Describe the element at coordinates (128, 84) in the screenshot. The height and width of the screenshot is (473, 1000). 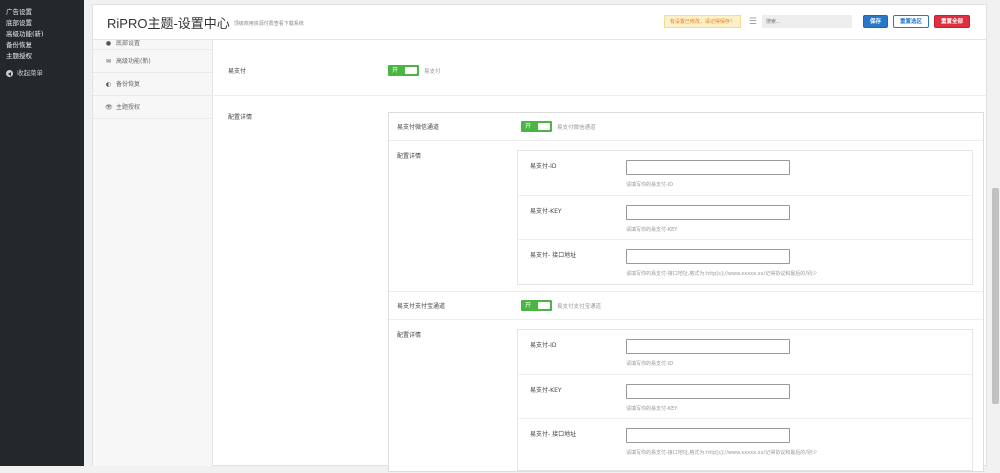
I see `nav-item-label: 备份恢复` at that location.